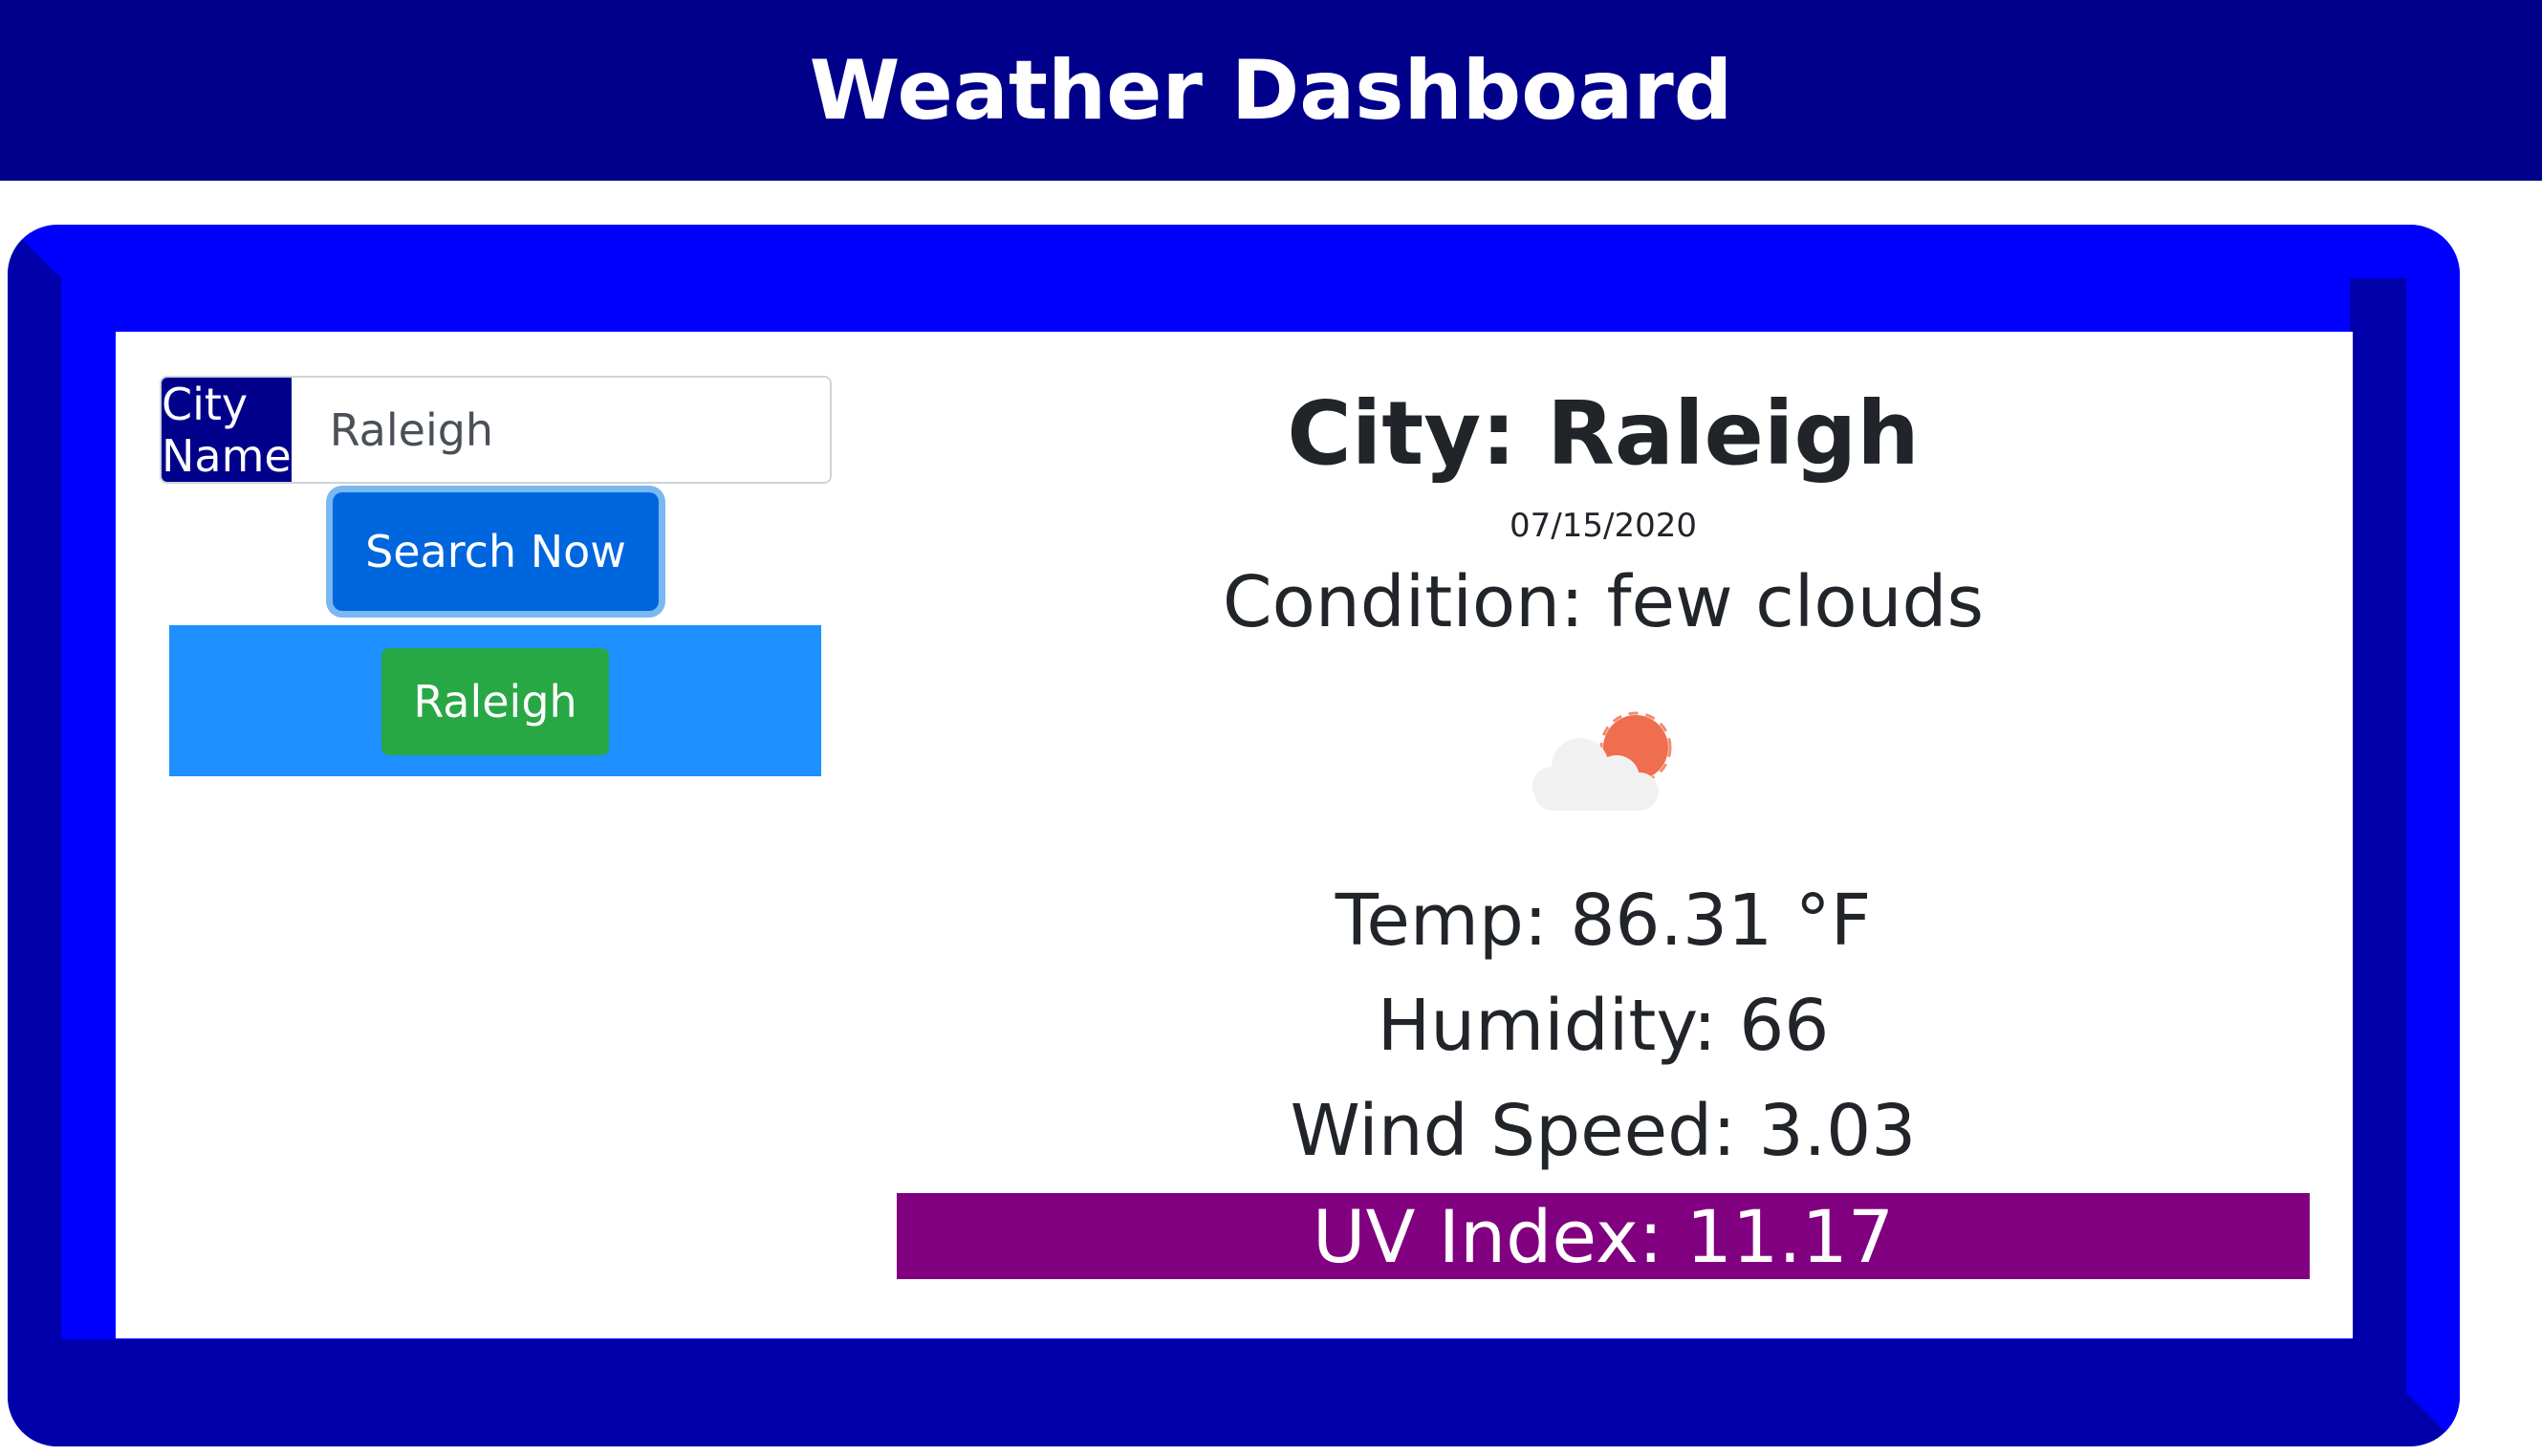 The image size is (2542, 1456). What do you see at coordinates (496, 551) in the screenshot?
I see `search-now-button: Search Now` at bounding box center [496, 551].